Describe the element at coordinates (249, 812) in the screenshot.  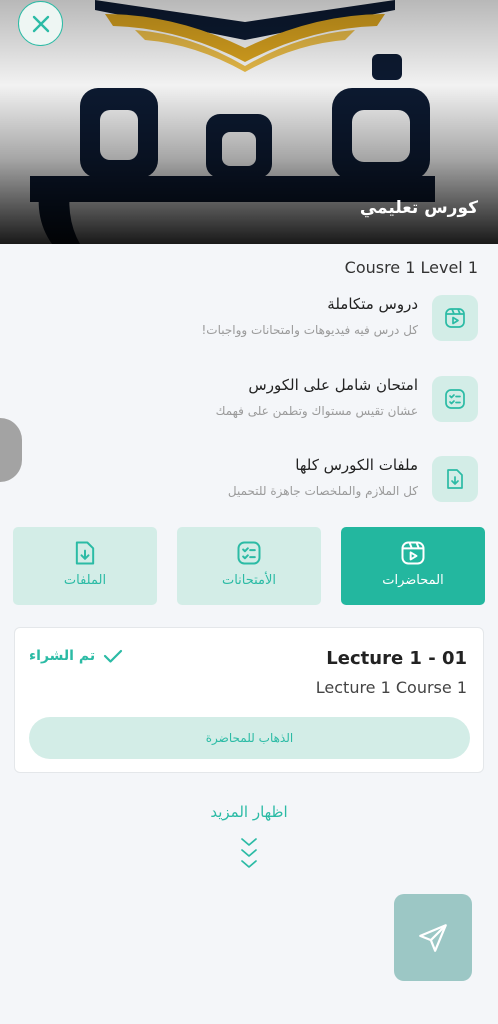
I see `show-more-link: اظهار المزيد` at that location.